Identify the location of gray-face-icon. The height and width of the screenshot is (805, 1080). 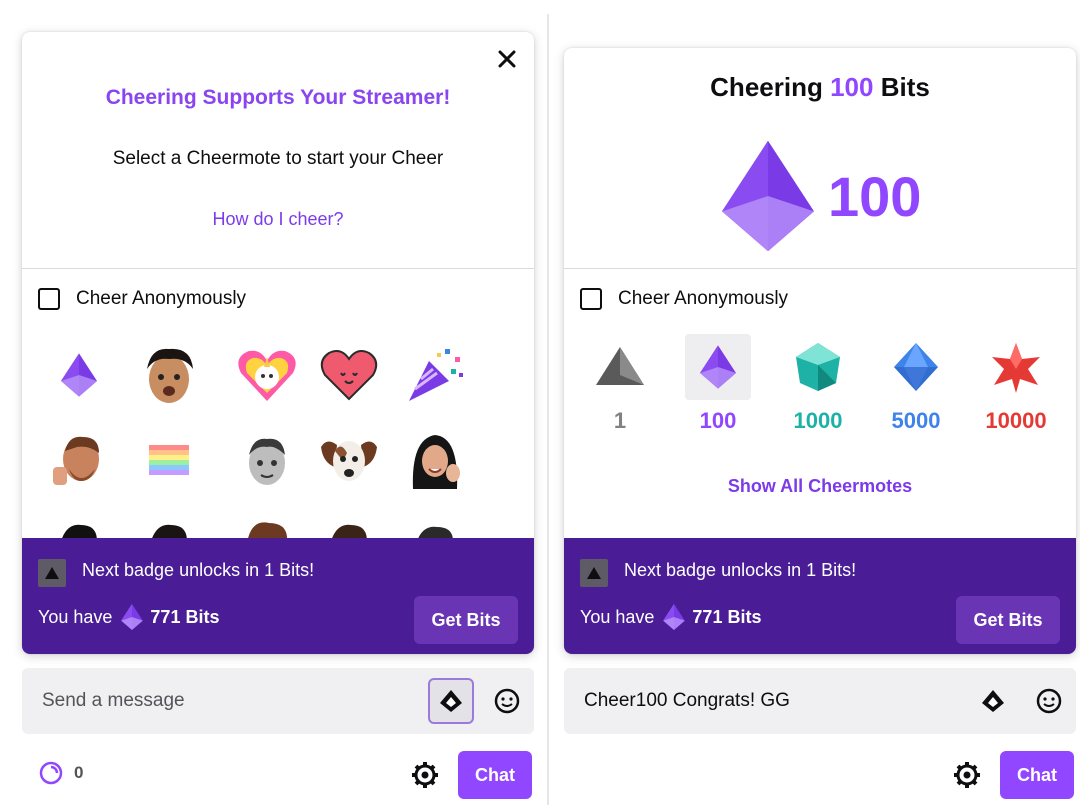
(267, 461).